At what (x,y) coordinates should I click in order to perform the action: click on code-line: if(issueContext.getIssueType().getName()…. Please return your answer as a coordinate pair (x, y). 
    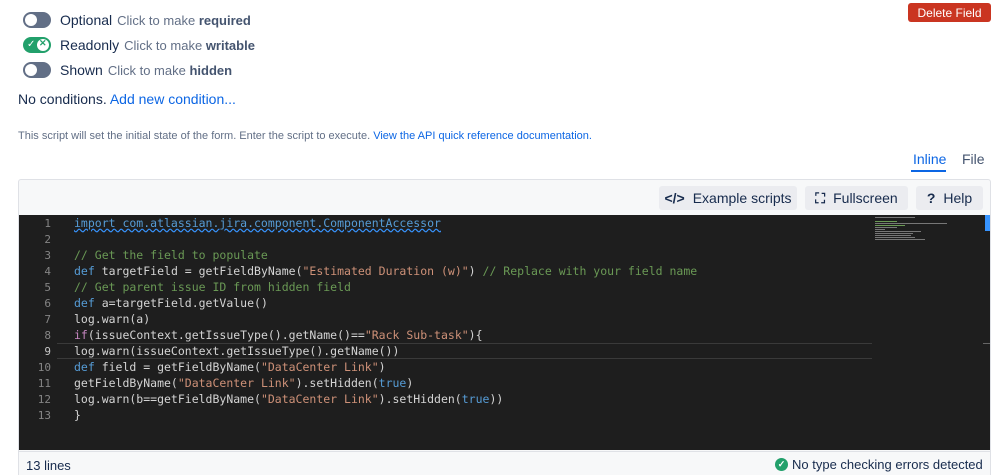
    Looking at the image, I should click on (278, 335).